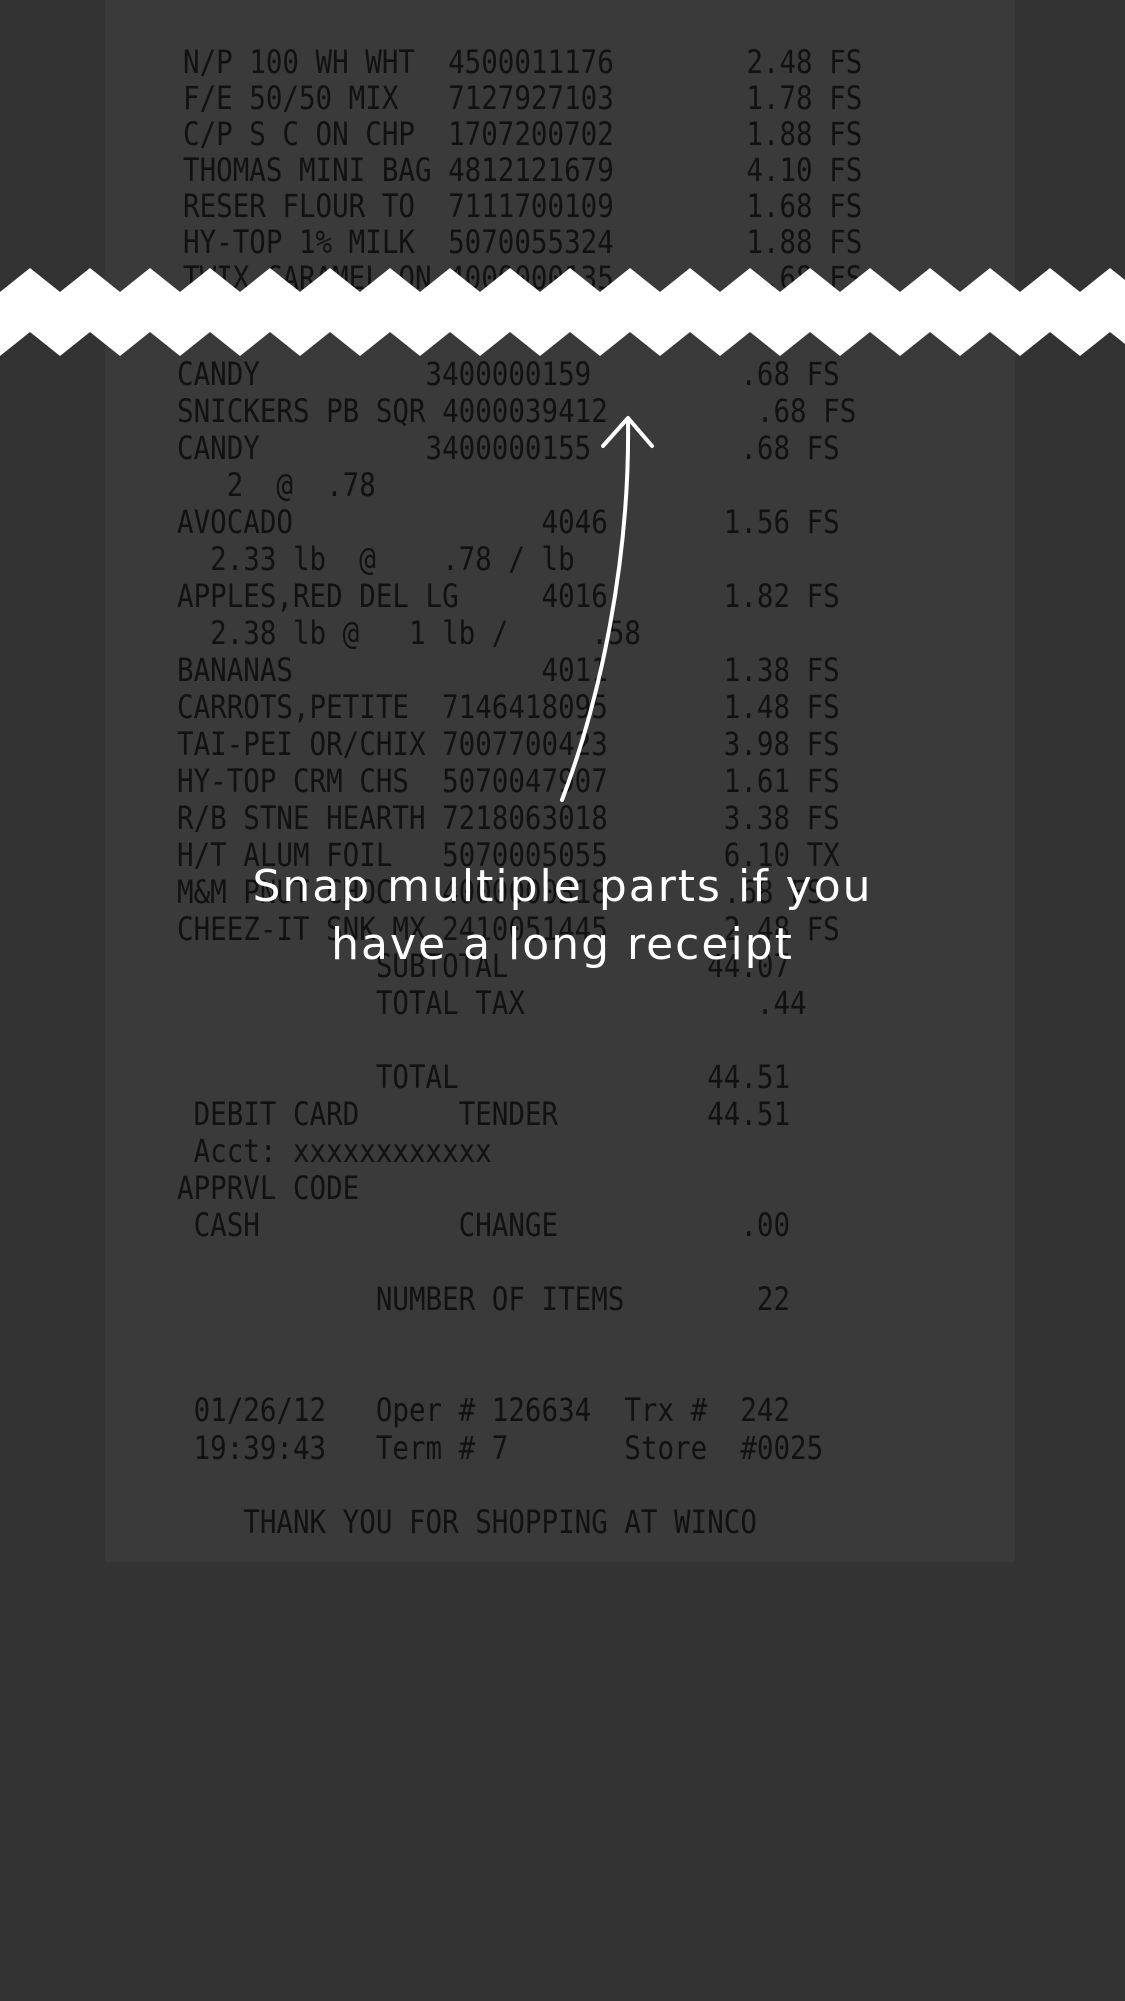 The width and height of the screenshot is (1125, 2001). I want to click on receipt-line: THOMAS MINI BAG 4812121679 4.10 FS, so click(523, 170).